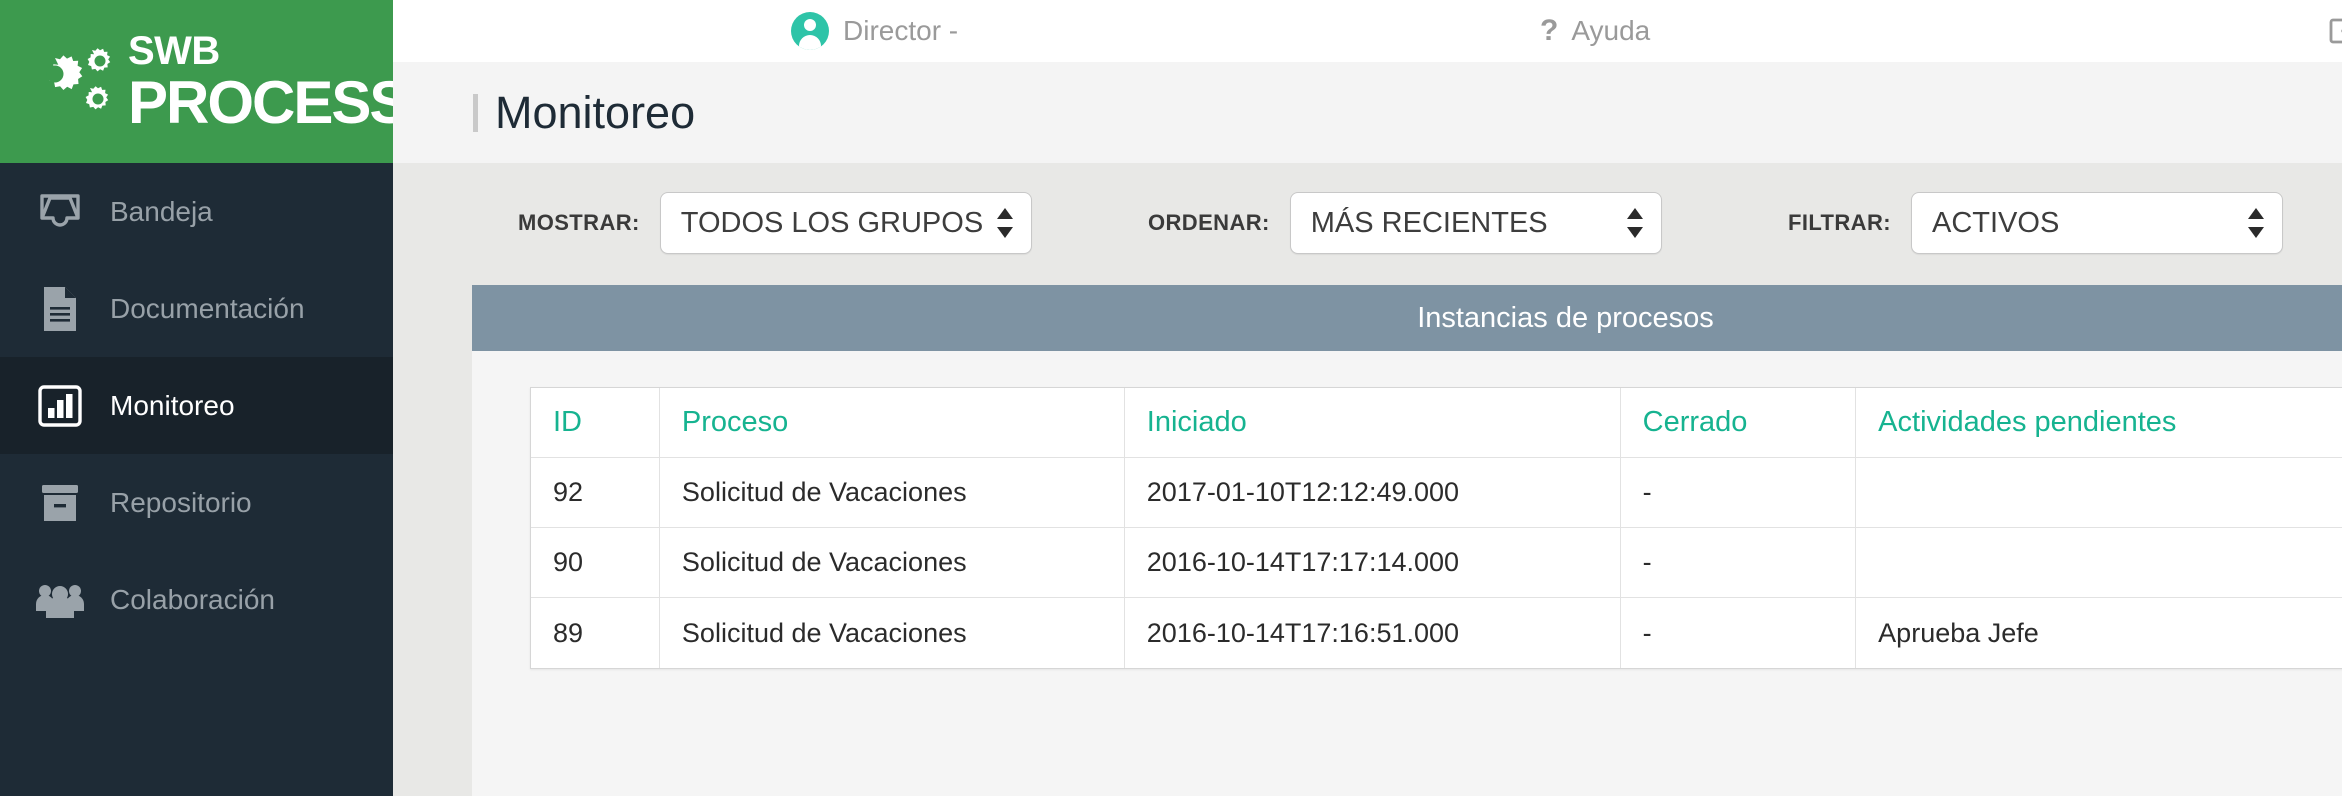  Describe the element at coordinates (60, 600) in the screenshot. I see `people-group-icon` at that location.